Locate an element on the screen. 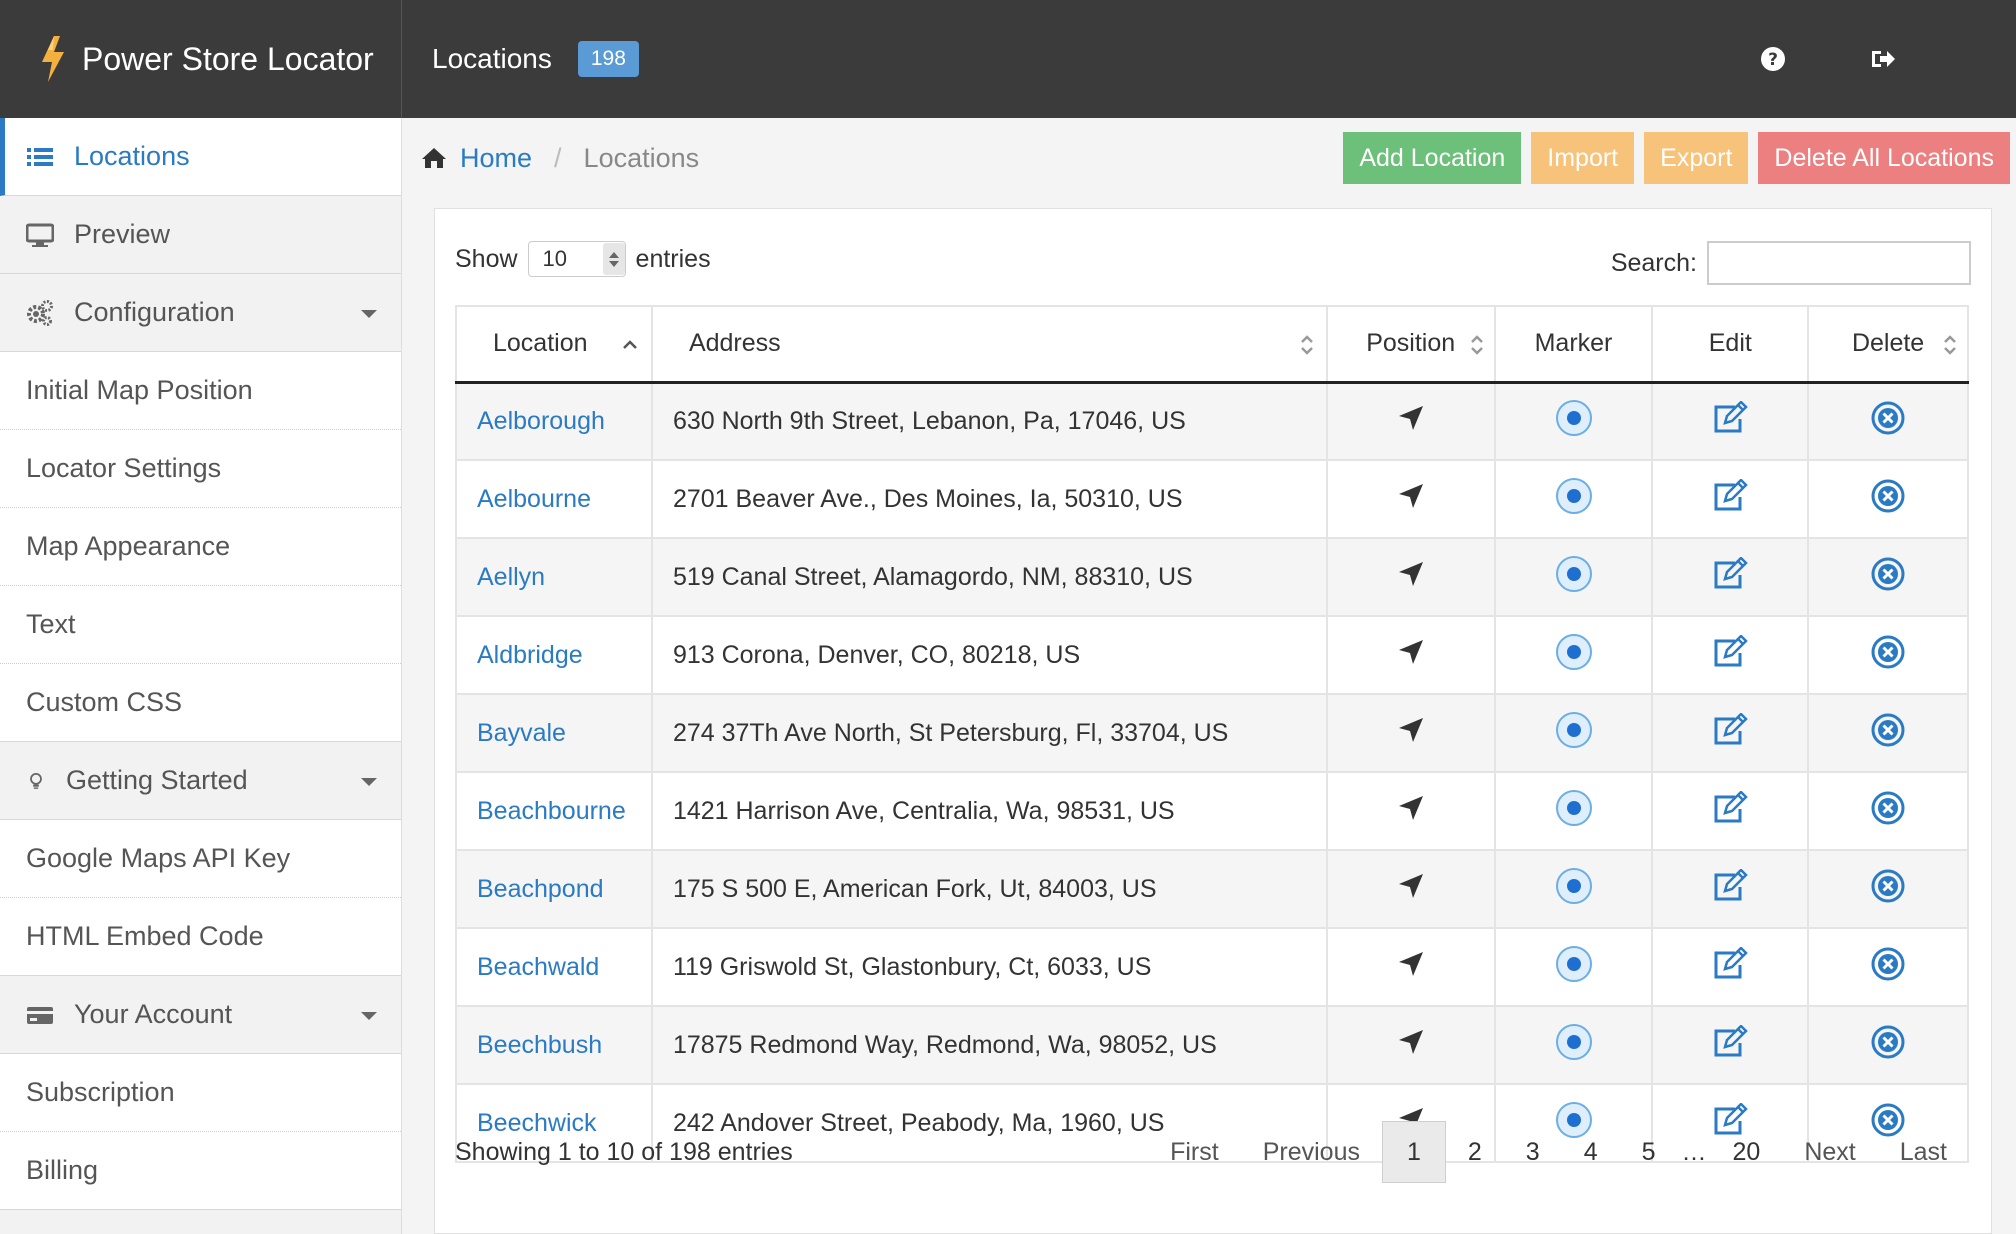 Image resolution: width=2016 pixels, height=1234 pixels. column-header-position: Position is located at coordinates (1410, 344).